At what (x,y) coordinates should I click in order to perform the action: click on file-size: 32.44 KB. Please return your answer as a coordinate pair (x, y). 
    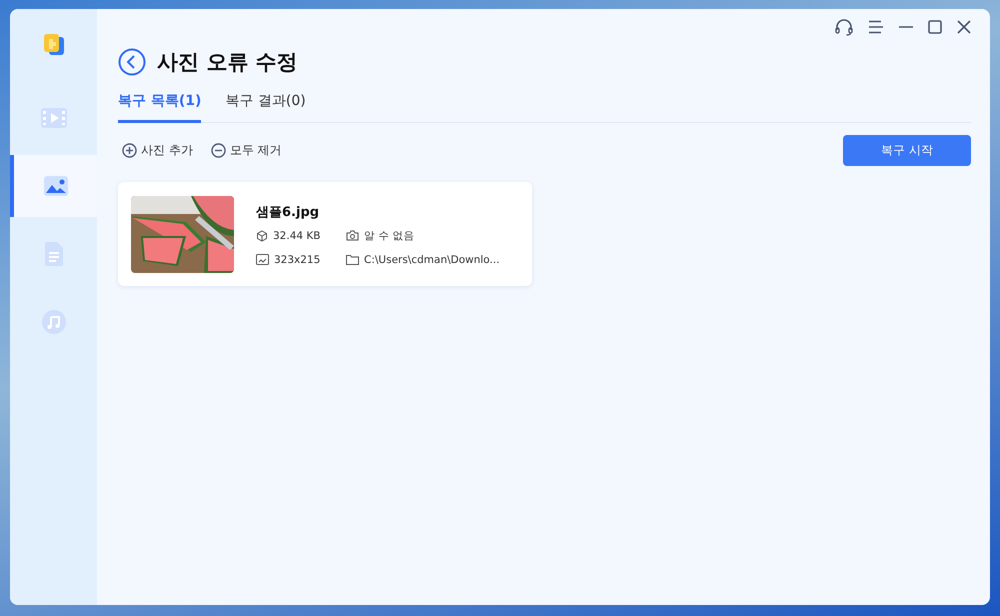
    Looking at the image, I should click on (296, 236).